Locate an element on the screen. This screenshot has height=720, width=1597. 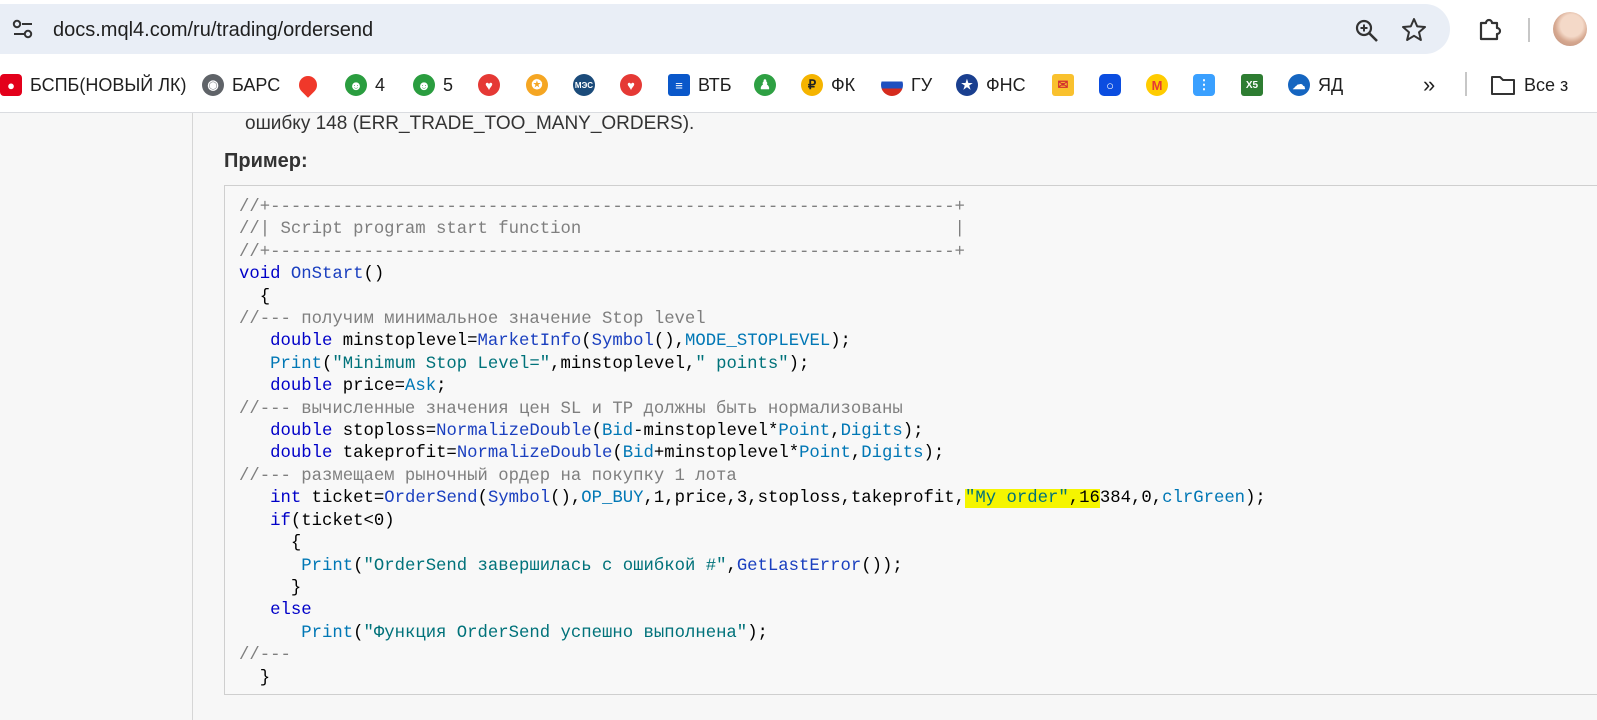
bookmark-4: ☻ 4 is located at coordinates (365, 85).